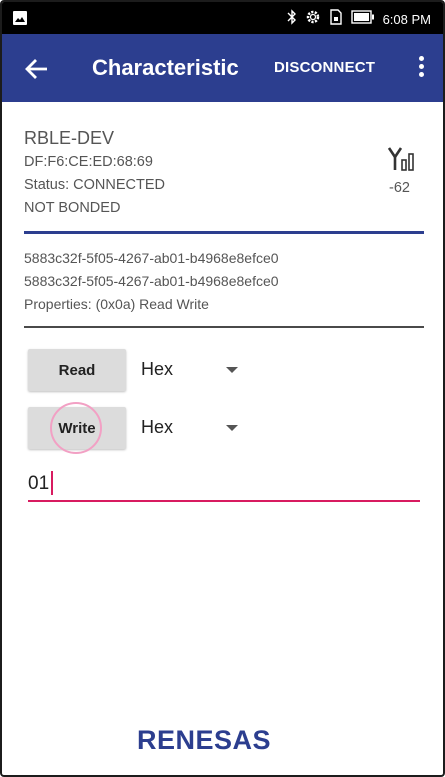 The height and width of the screenshot is (777, 445). Describe the element at coordinates (191, 428) in the screenshot. I see `write-format-select: Hex` at that location.